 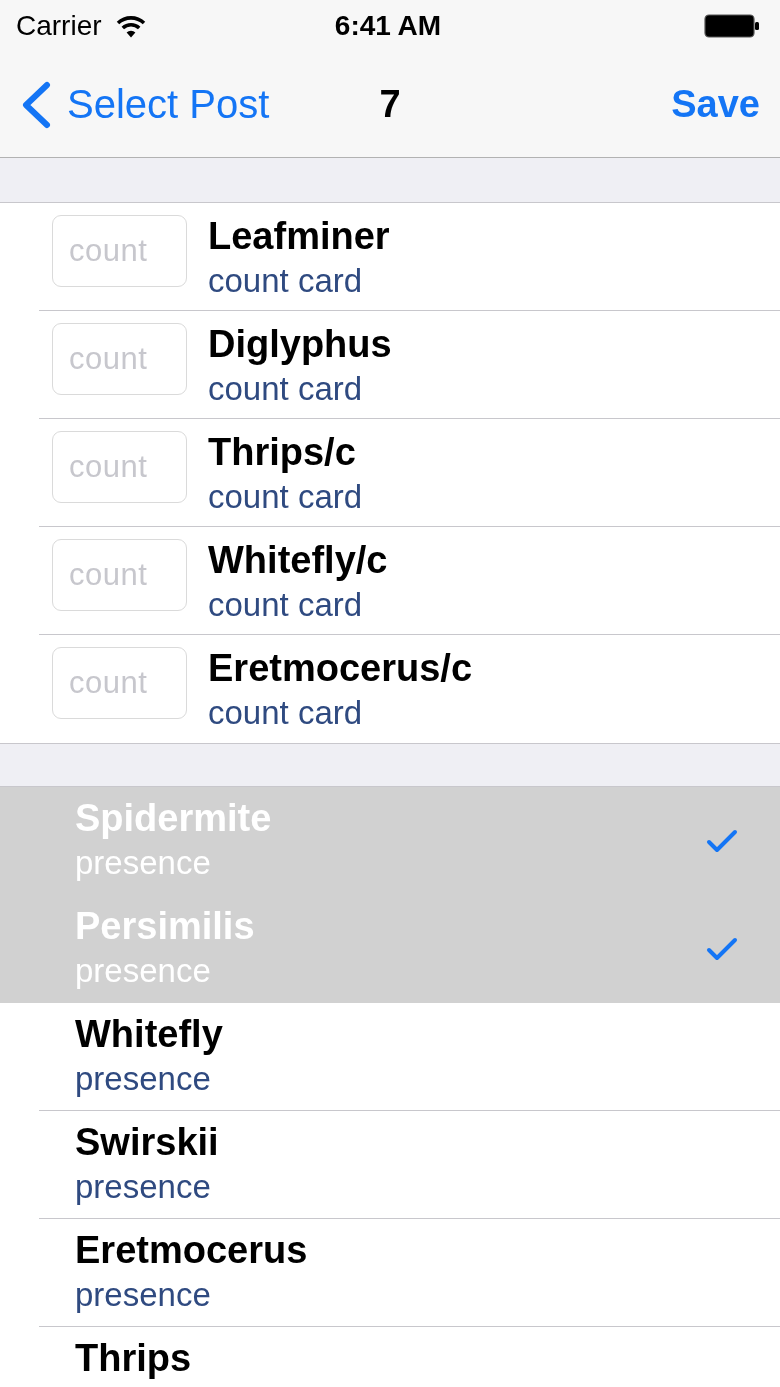 I want to click on carrier-name: Carrier, so click(x=59, y=26).